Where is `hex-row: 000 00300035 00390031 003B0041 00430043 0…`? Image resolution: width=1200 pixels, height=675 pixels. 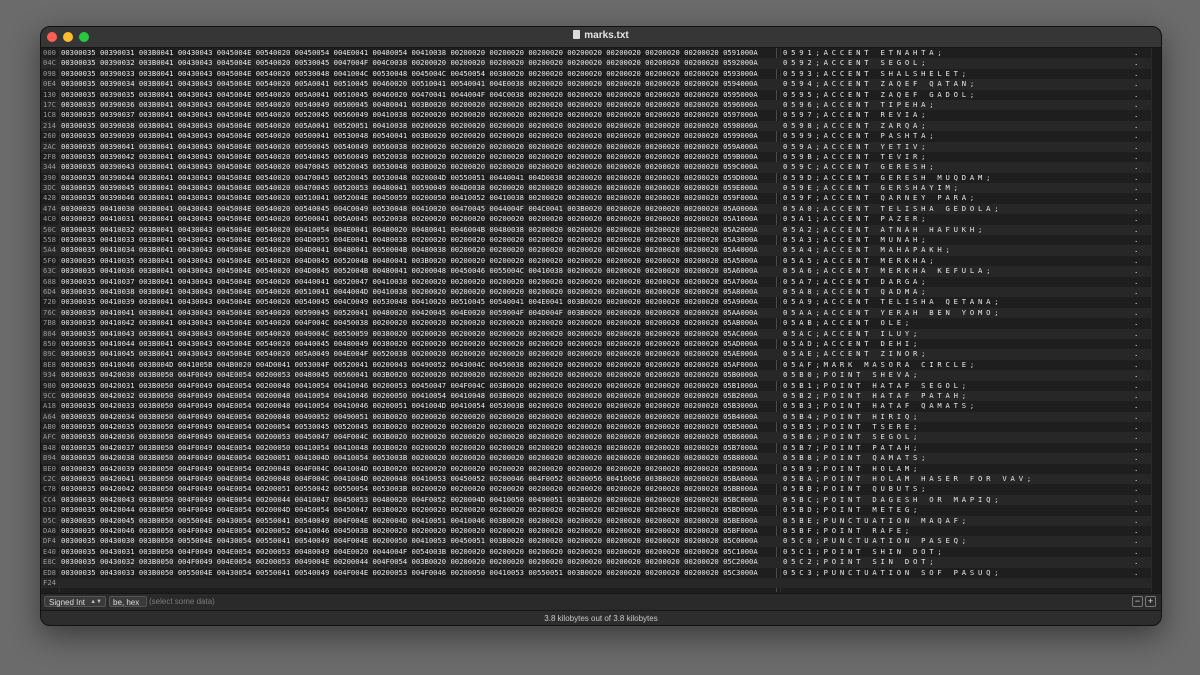
hex-row: 000 00300035 00390031 003B0041 00430043 0… is located at coordinates (601, 53).